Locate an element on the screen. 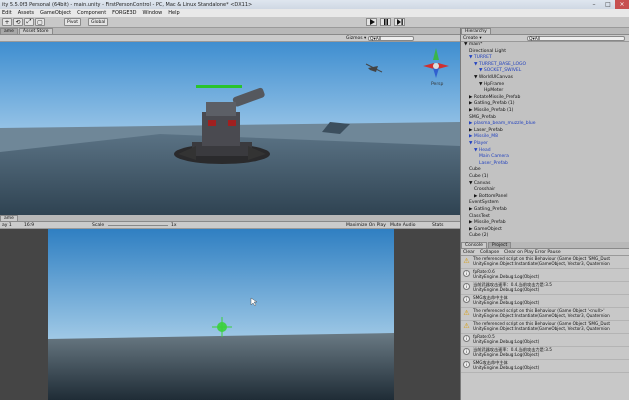 The image size is (629, 400). hierarchy-item: ▼ HpFrame is located at coordinates (491, 84).